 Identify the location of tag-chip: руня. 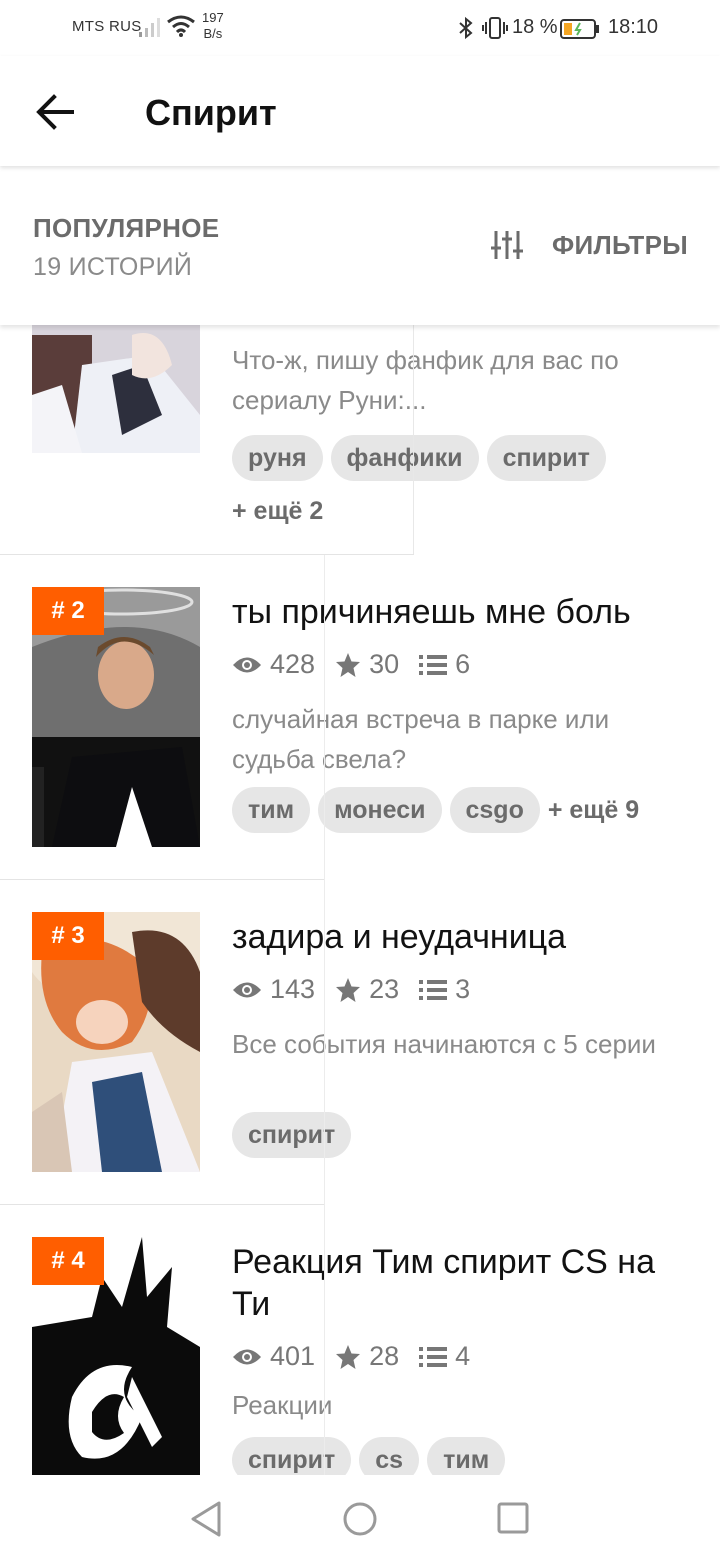
(277, 458).